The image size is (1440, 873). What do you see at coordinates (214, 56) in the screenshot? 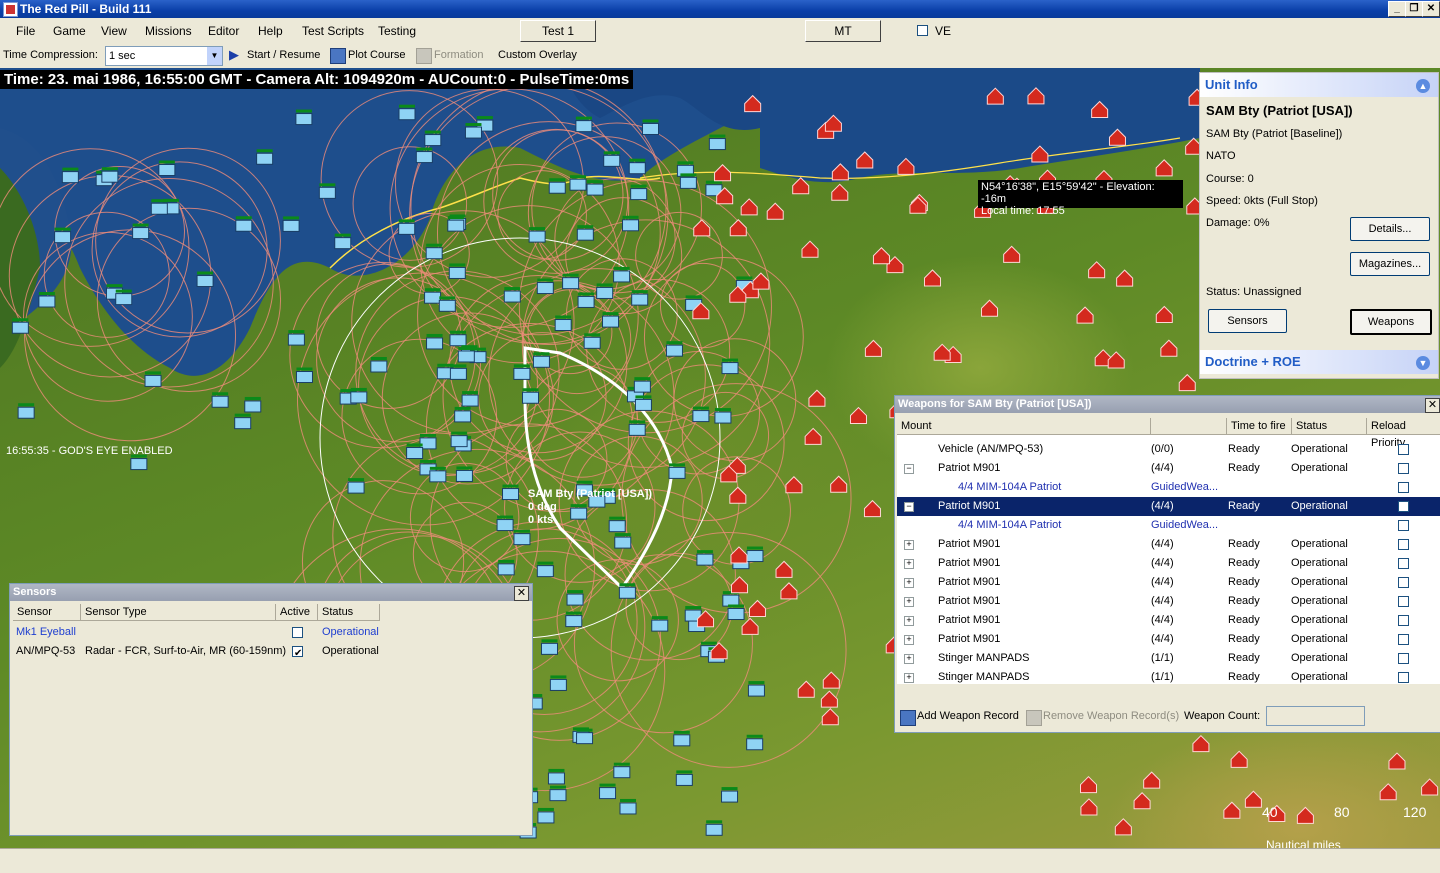
I see `chevron-down-icon: ▼` at bounding box center [214, 56].